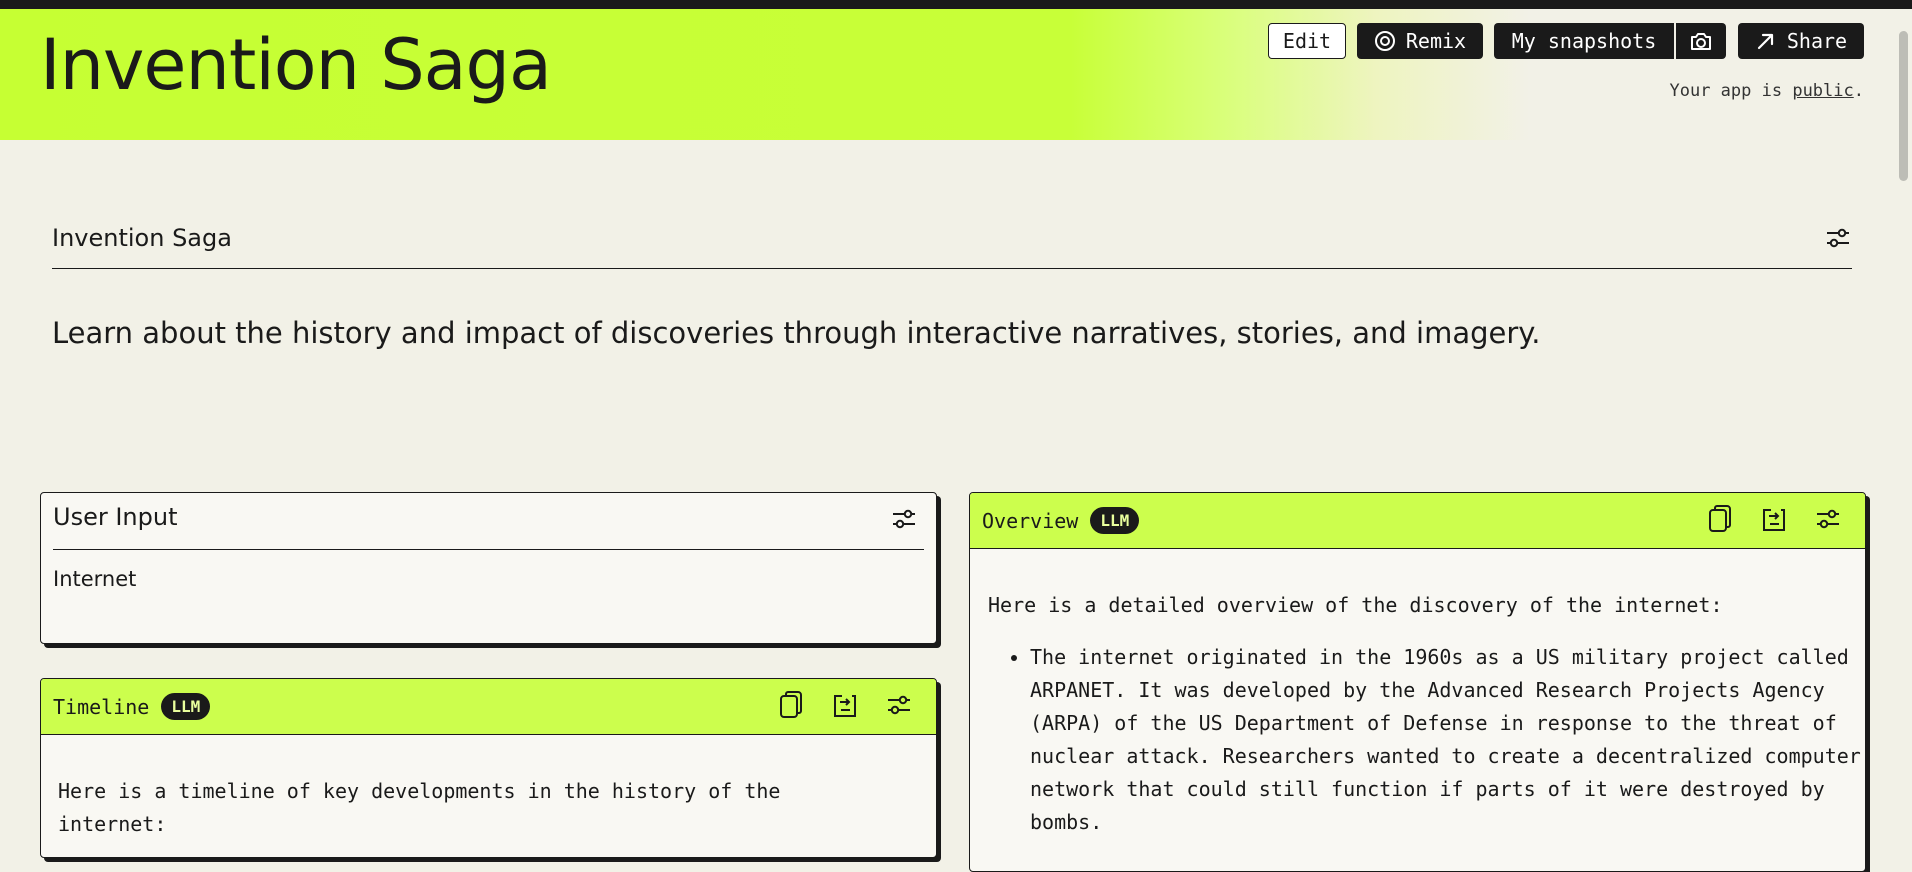  I want to click on overview-title: Overview, so click(1030, 520).